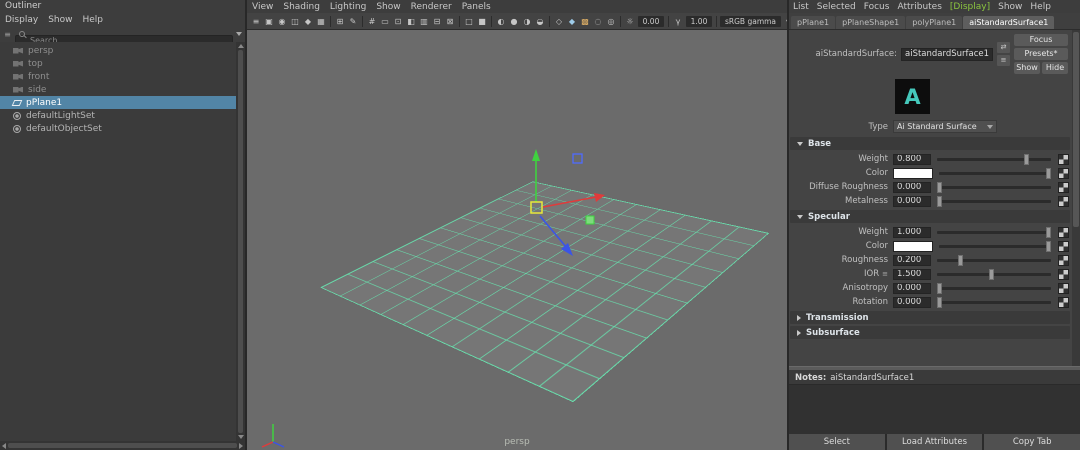 The image size is (1080, 450). What do you see at coordinates (1040, 7) in the screenshot?
I see `ae-menu-help: Help` at bounding box center [1040, 7].